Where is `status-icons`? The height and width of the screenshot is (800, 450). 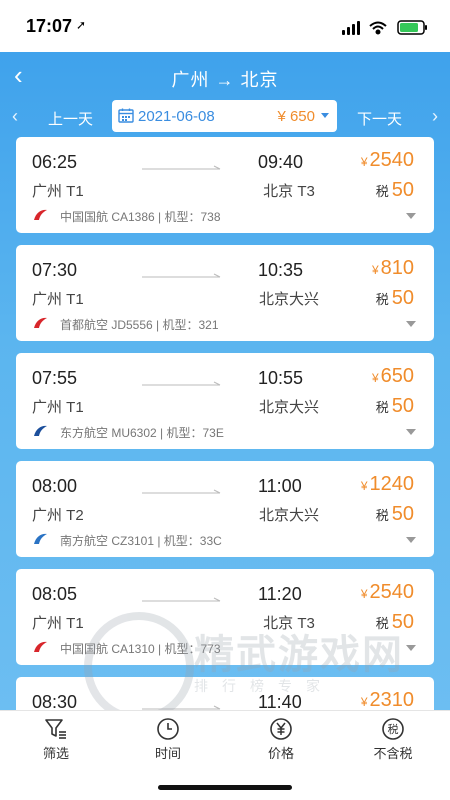
status-icons is located at coordinates (384, 27).